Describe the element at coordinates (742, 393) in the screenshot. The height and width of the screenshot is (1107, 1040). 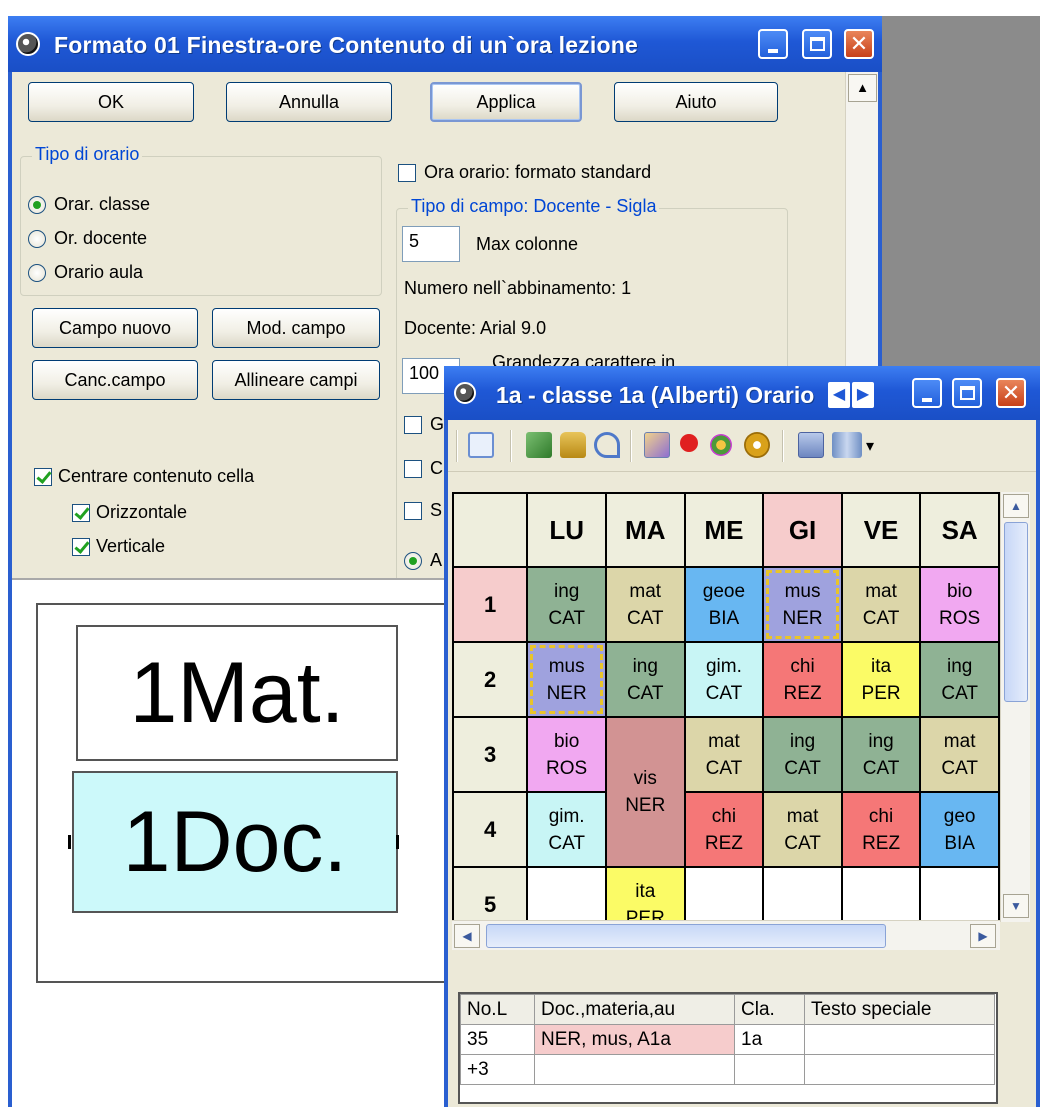
I see `timetable-titlebar: 1a - classe 1a (Alberti) Orario ◀ ▶ ✕` at that location.